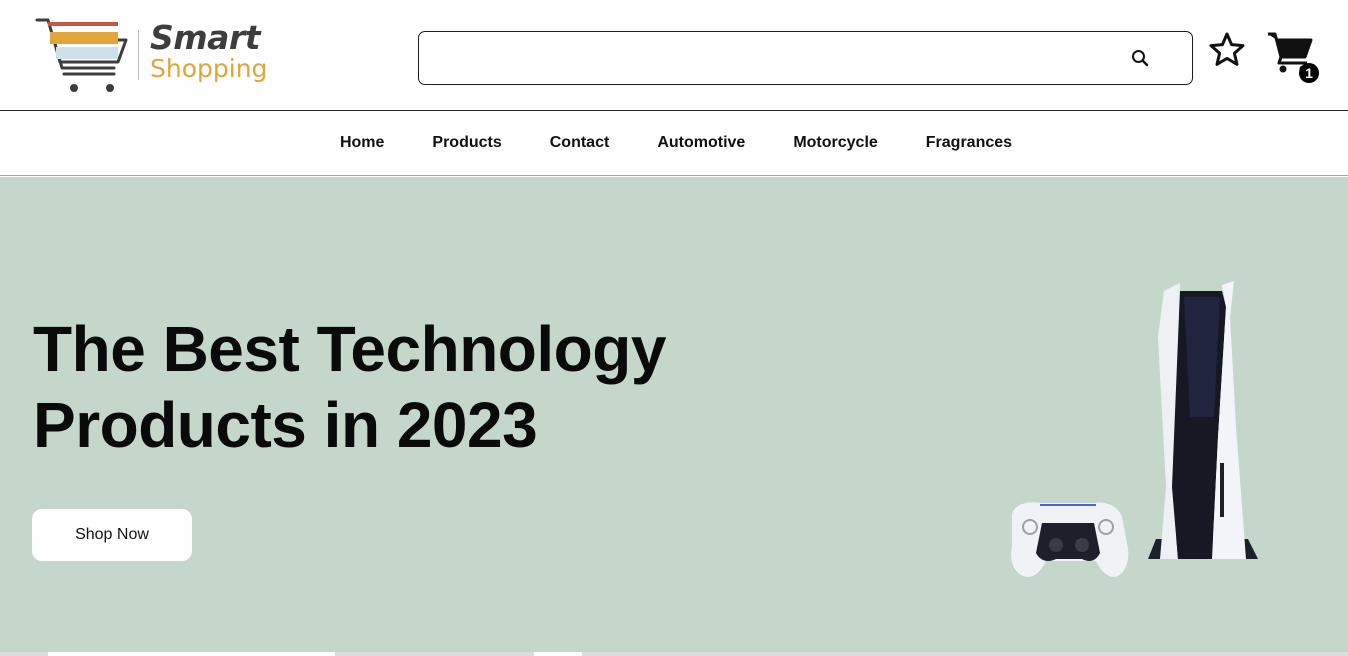  Describe the element at coordinates (349, 349) in the screenshot. I see `hero-title-line-1: The Best Technology` at that location.